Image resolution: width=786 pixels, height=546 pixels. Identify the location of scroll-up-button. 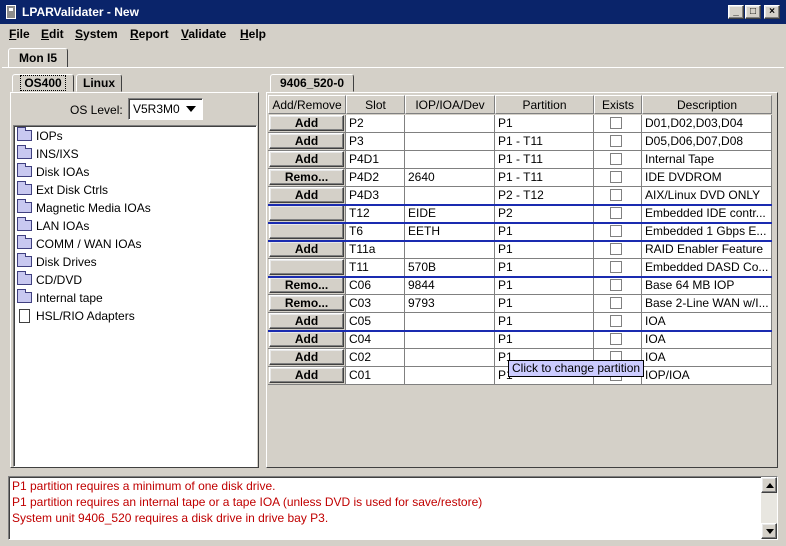
(769, 485).